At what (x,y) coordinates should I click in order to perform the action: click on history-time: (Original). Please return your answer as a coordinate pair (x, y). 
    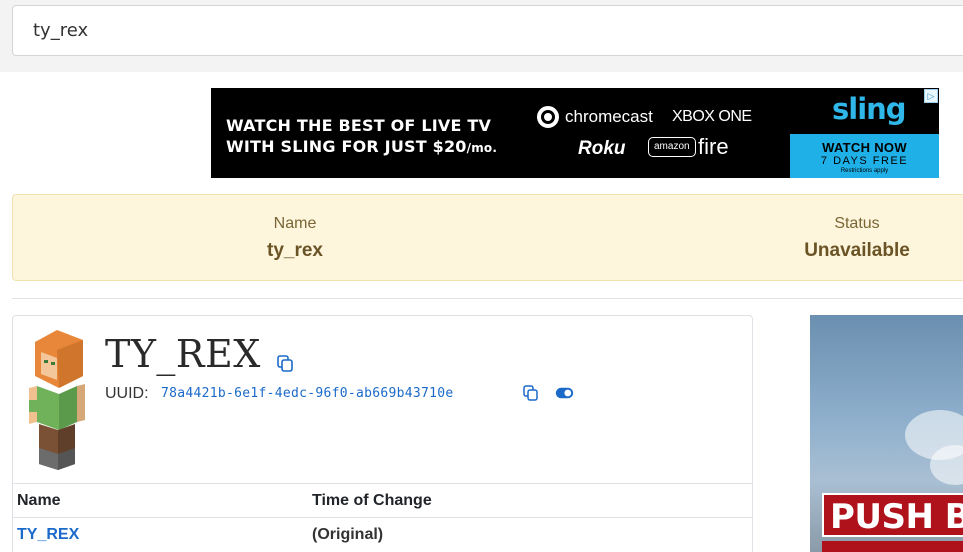
    Looking at the image, I should click on (348, 534).